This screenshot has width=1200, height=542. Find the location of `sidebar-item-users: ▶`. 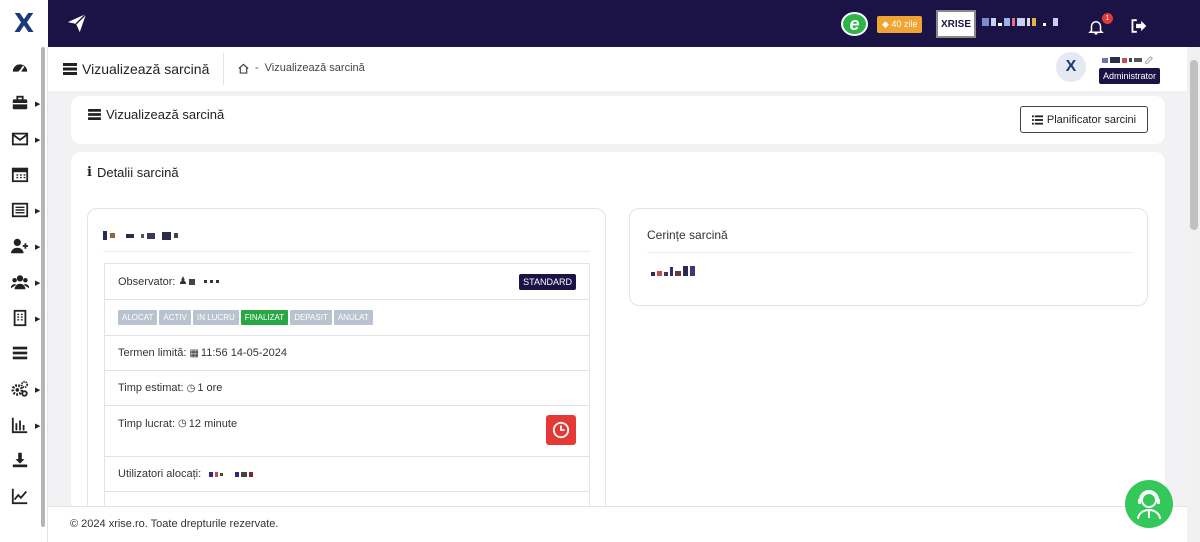

sidebar-item-users: ▶ is located at coordinates (25, 283).